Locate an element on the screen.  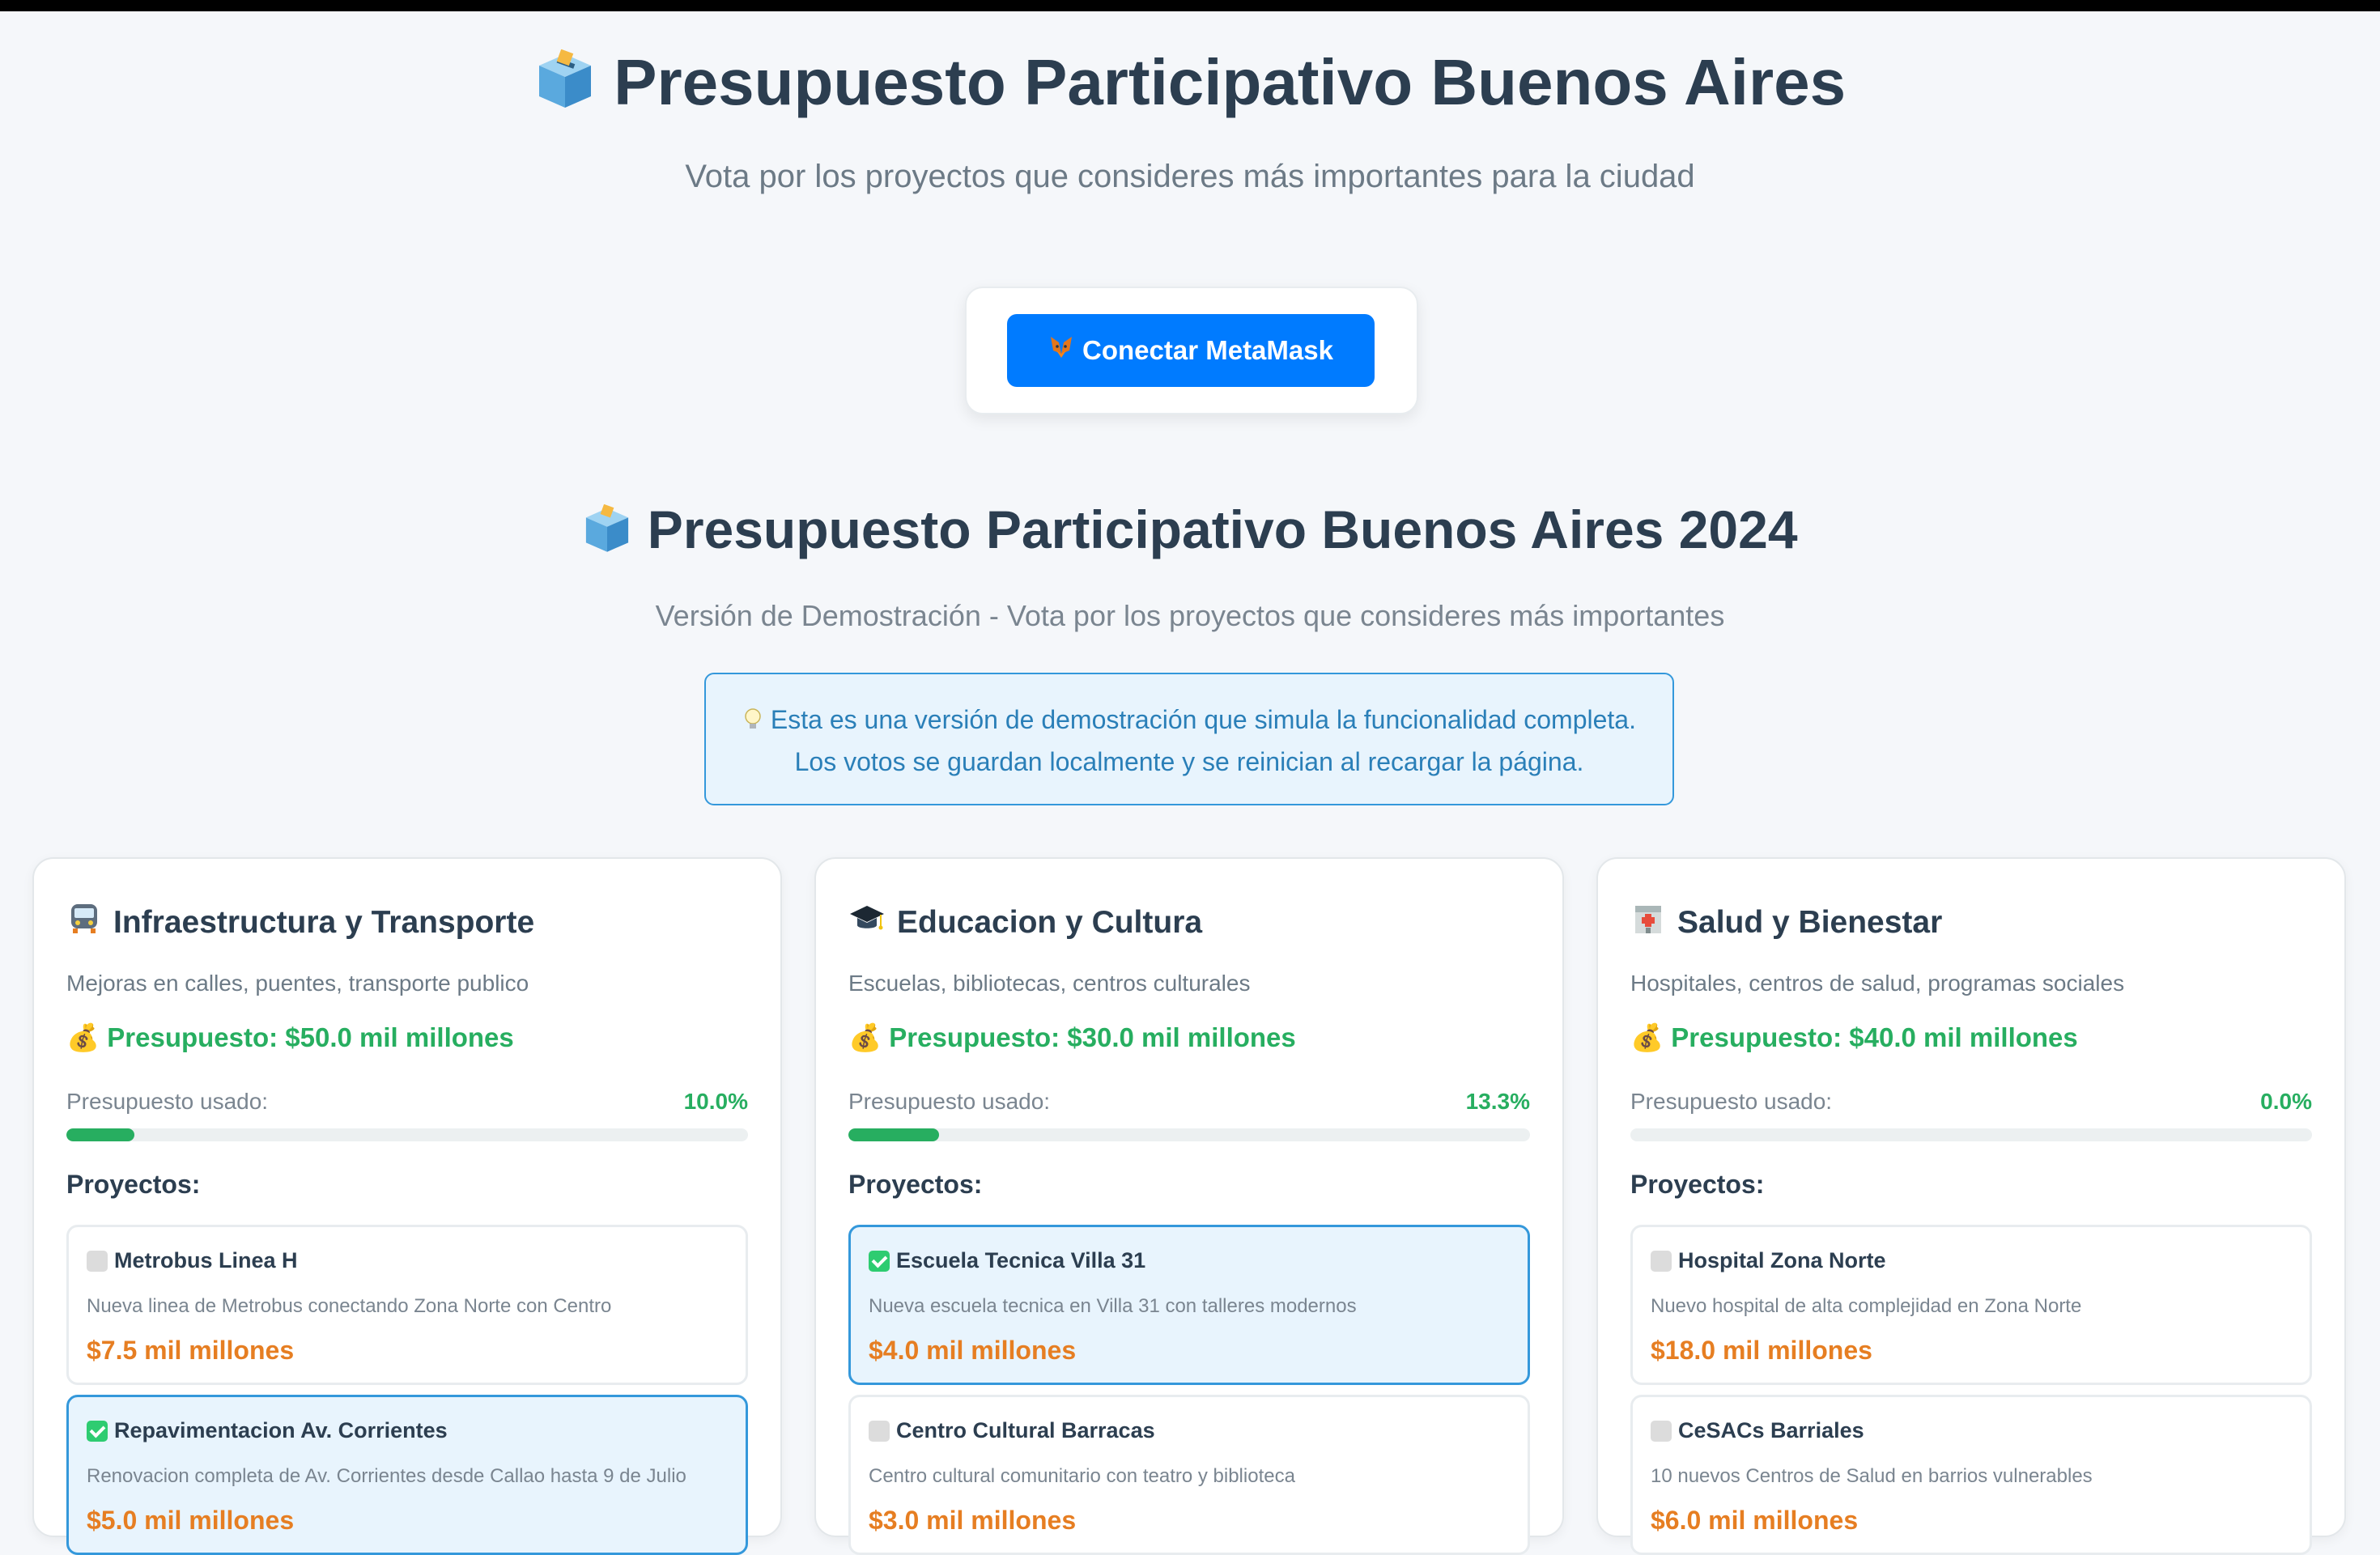
project-name: Repavimentacion Av. Corrientes is located at coordinates (267, 1431).